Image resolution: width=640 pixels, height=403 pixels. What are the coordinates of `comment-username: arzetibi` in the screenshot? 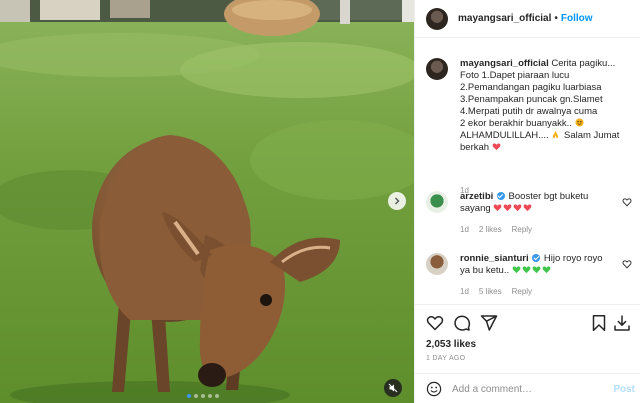 It's located at (476, 196).